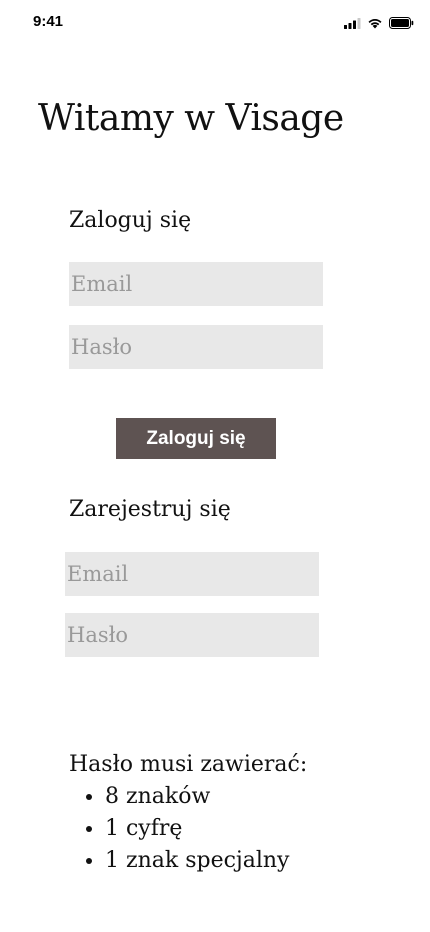  What do you see at coordinates (196, 438) in the screenshot?
I see `login-button: Zaloguj się` at bounding box center [196, 438].